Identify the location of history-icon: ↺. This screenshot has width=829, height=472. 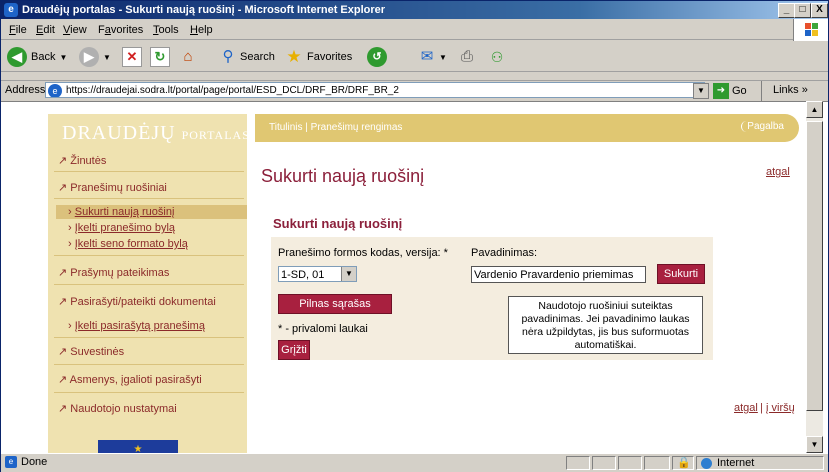
(377, 57).